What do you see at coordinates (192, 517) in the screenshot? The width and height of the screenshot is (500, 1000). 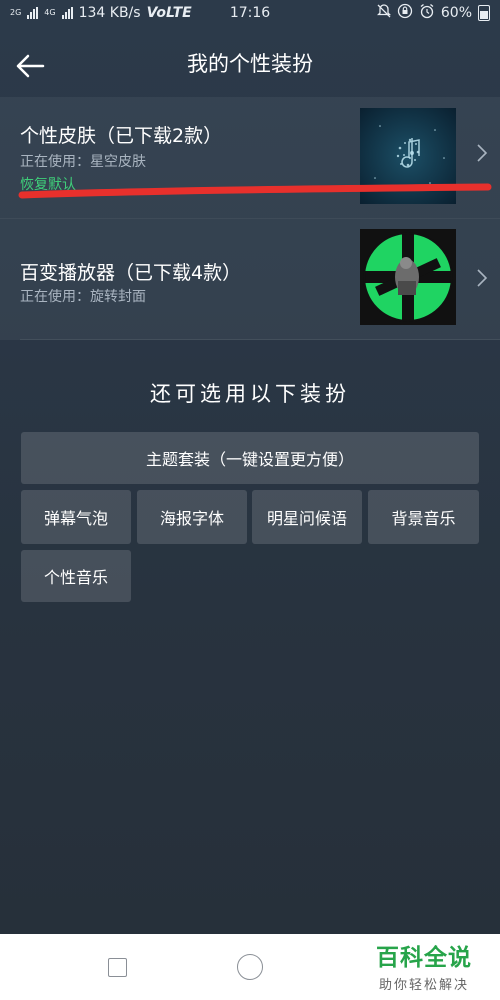 I see `poster-font-button: 海报字体` at bounding box center [192, 517].